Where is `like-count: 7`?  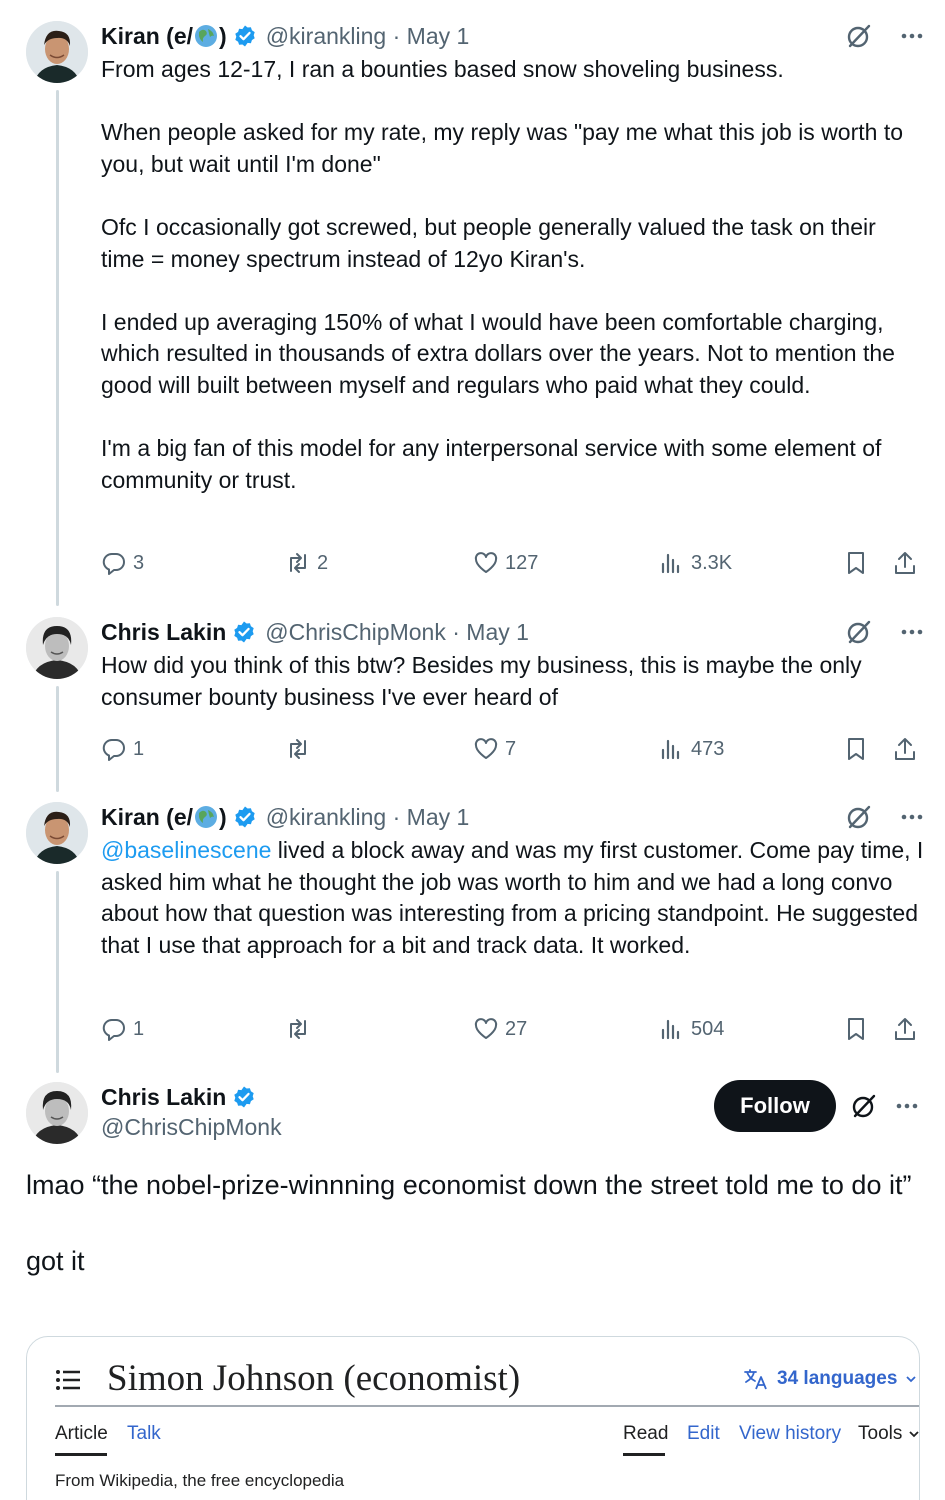
like-count: 7 is located at coordinates (511, 748).